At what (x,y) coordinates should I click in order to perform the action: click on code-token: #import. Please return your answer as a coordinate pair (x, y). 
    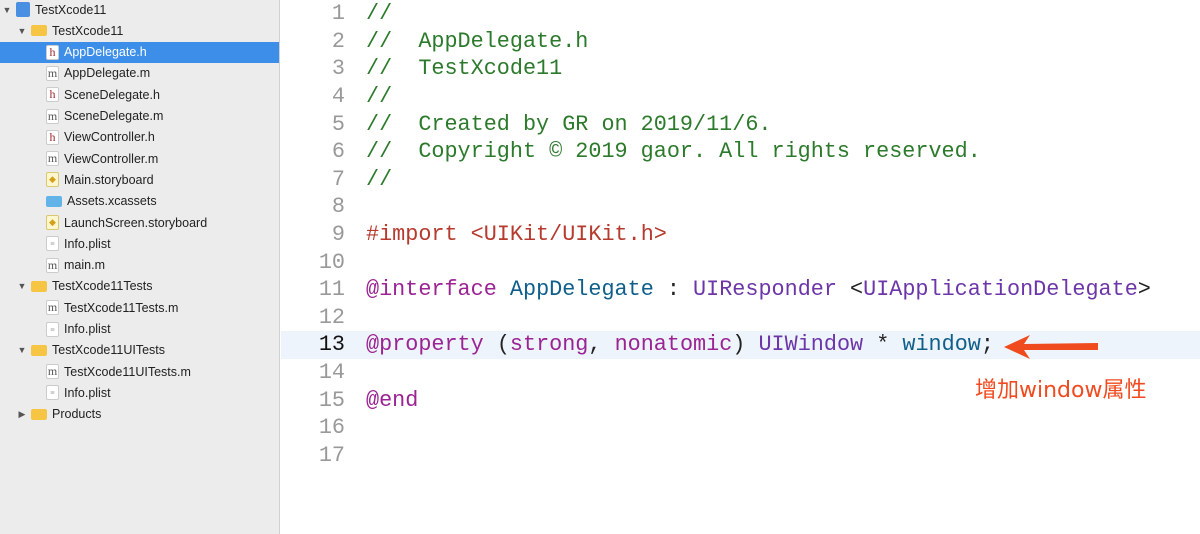
    Looking at the image, I should click on (418, 235).